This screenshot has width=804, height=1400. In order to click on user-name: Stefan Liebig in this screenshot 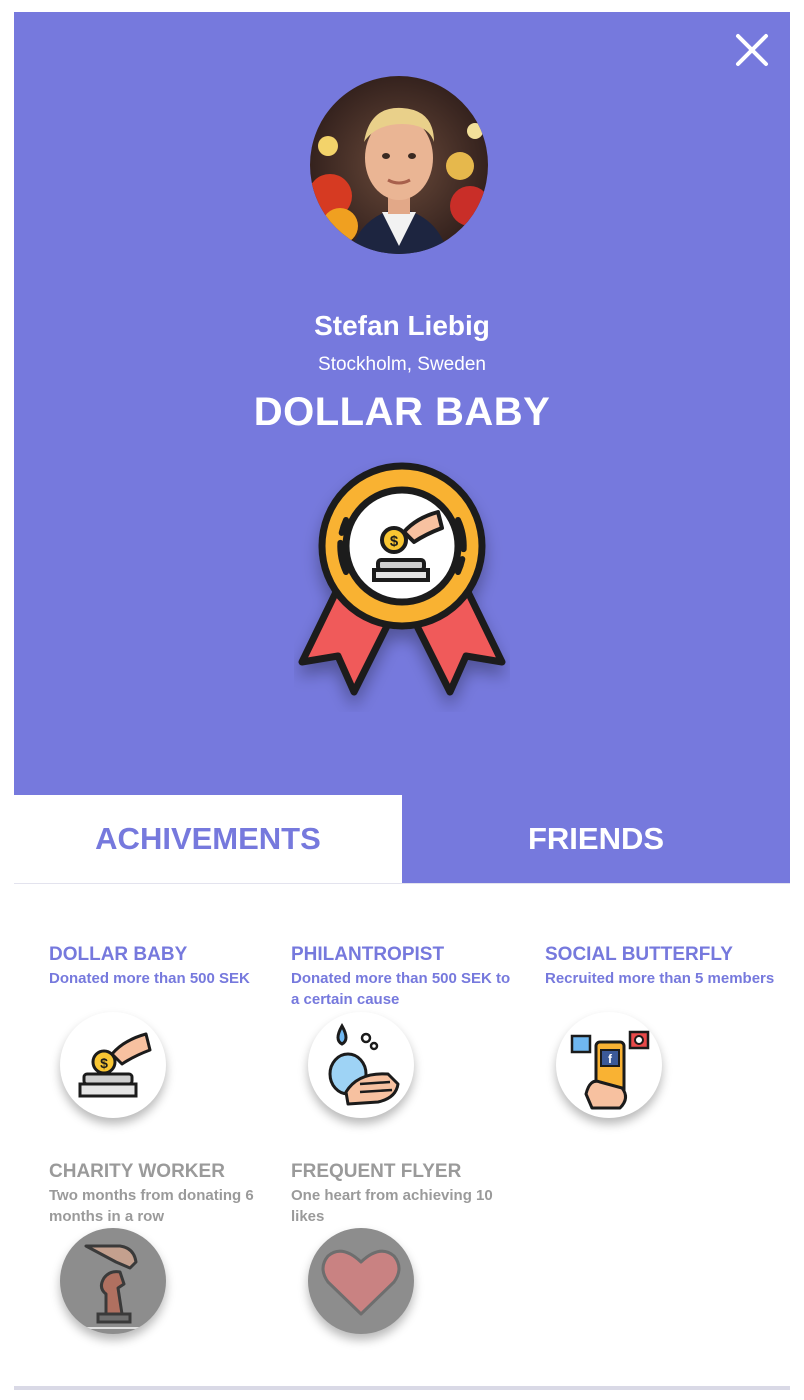, I will do `click(402, 325)`.